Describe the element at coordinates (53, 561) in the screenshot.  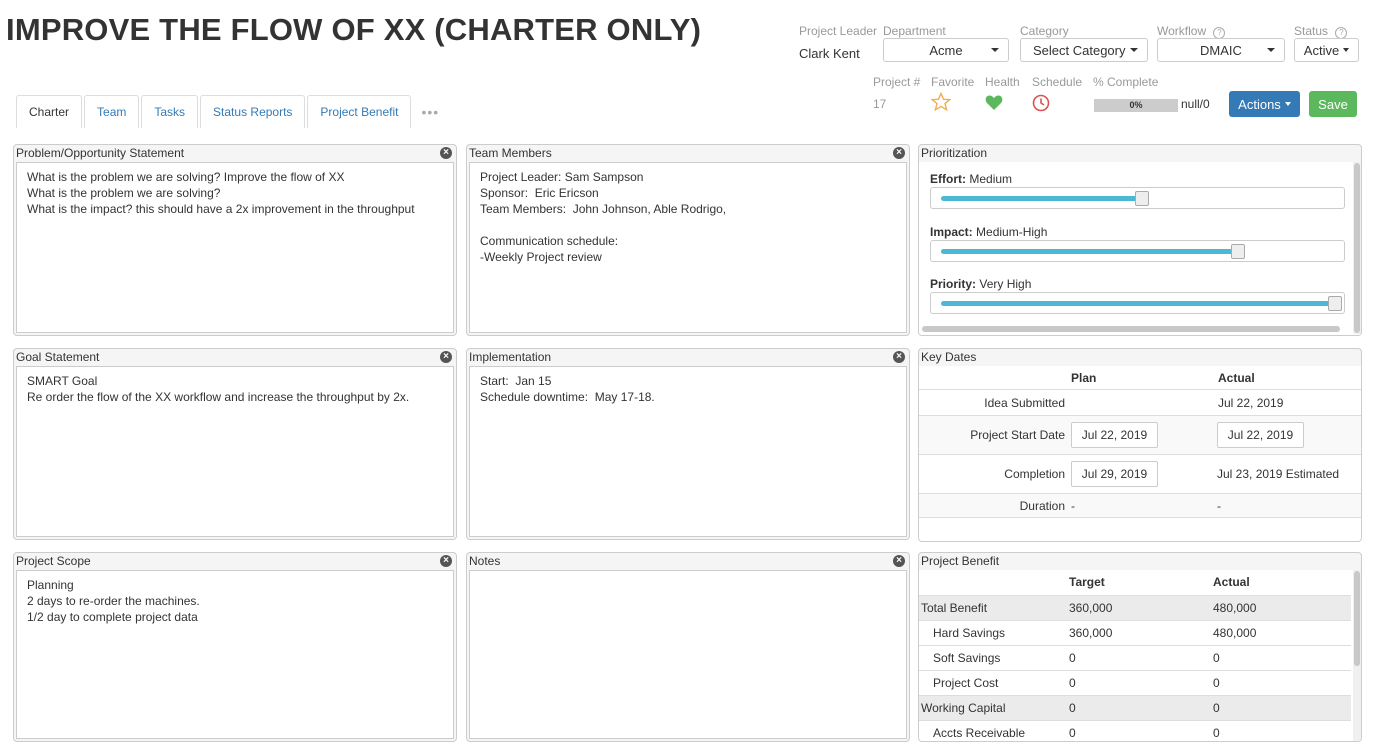
I see `panel-title: Project Scope` at that location.